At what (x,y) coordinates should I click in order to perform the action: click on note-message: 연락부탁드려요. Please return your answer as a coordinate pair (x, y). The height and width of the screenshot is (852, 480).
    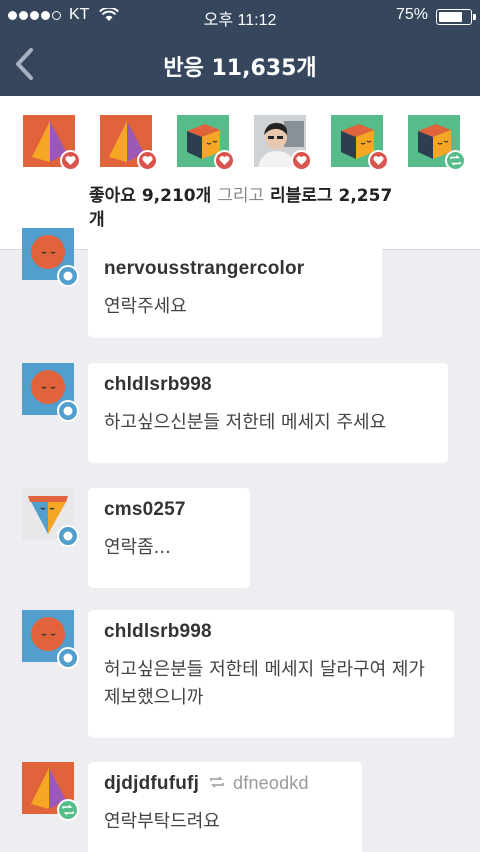
    Looking at the image, I should click on (162, 821).